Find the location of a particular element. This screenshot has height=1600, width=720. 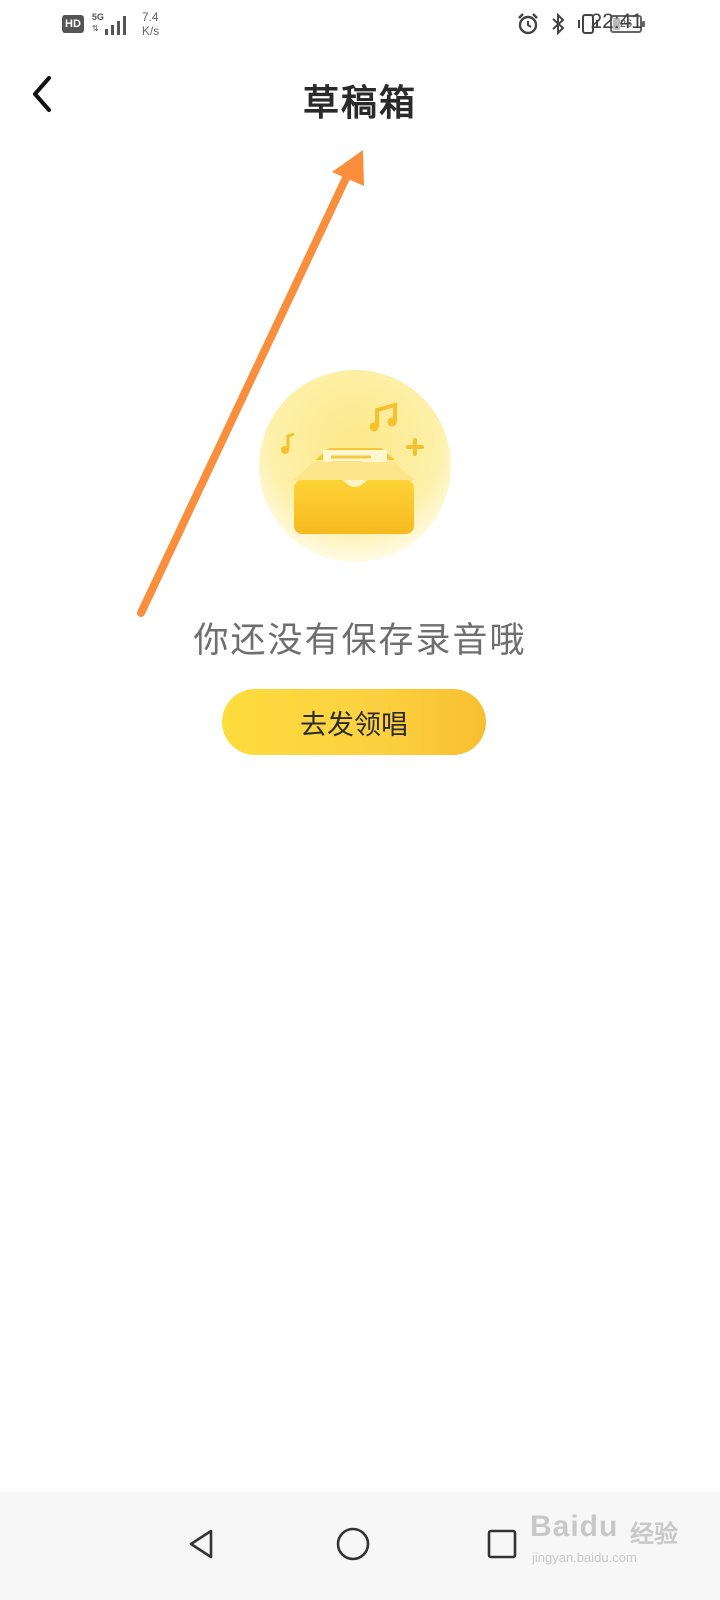

baidu-jingyan-watermark: Baidu 经验 jingyan.baidu.com is located at coordinates (610, 1540).